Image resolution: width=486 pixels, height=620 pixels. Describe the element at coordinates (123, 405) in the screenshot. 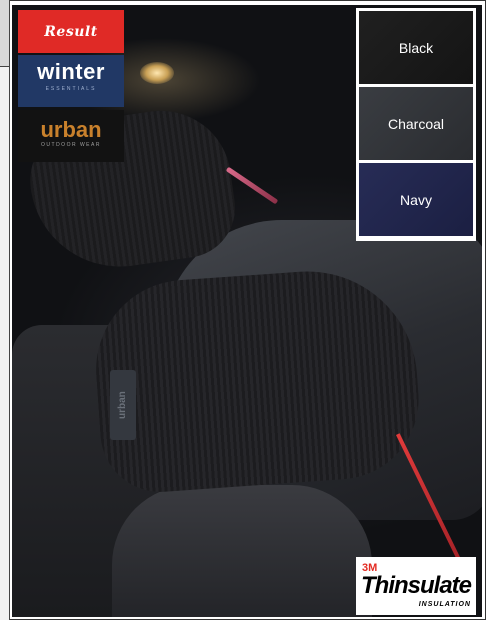

I see `glove-cuff-label: urban` at that location.